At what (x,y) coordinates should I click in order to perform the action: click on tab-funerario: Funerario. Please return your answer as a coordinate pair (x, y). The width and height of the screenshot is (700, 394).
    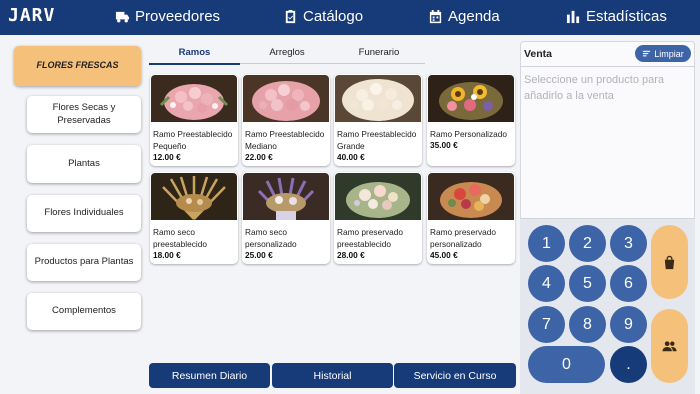
    Looking at the image, I should click on (379, 52).